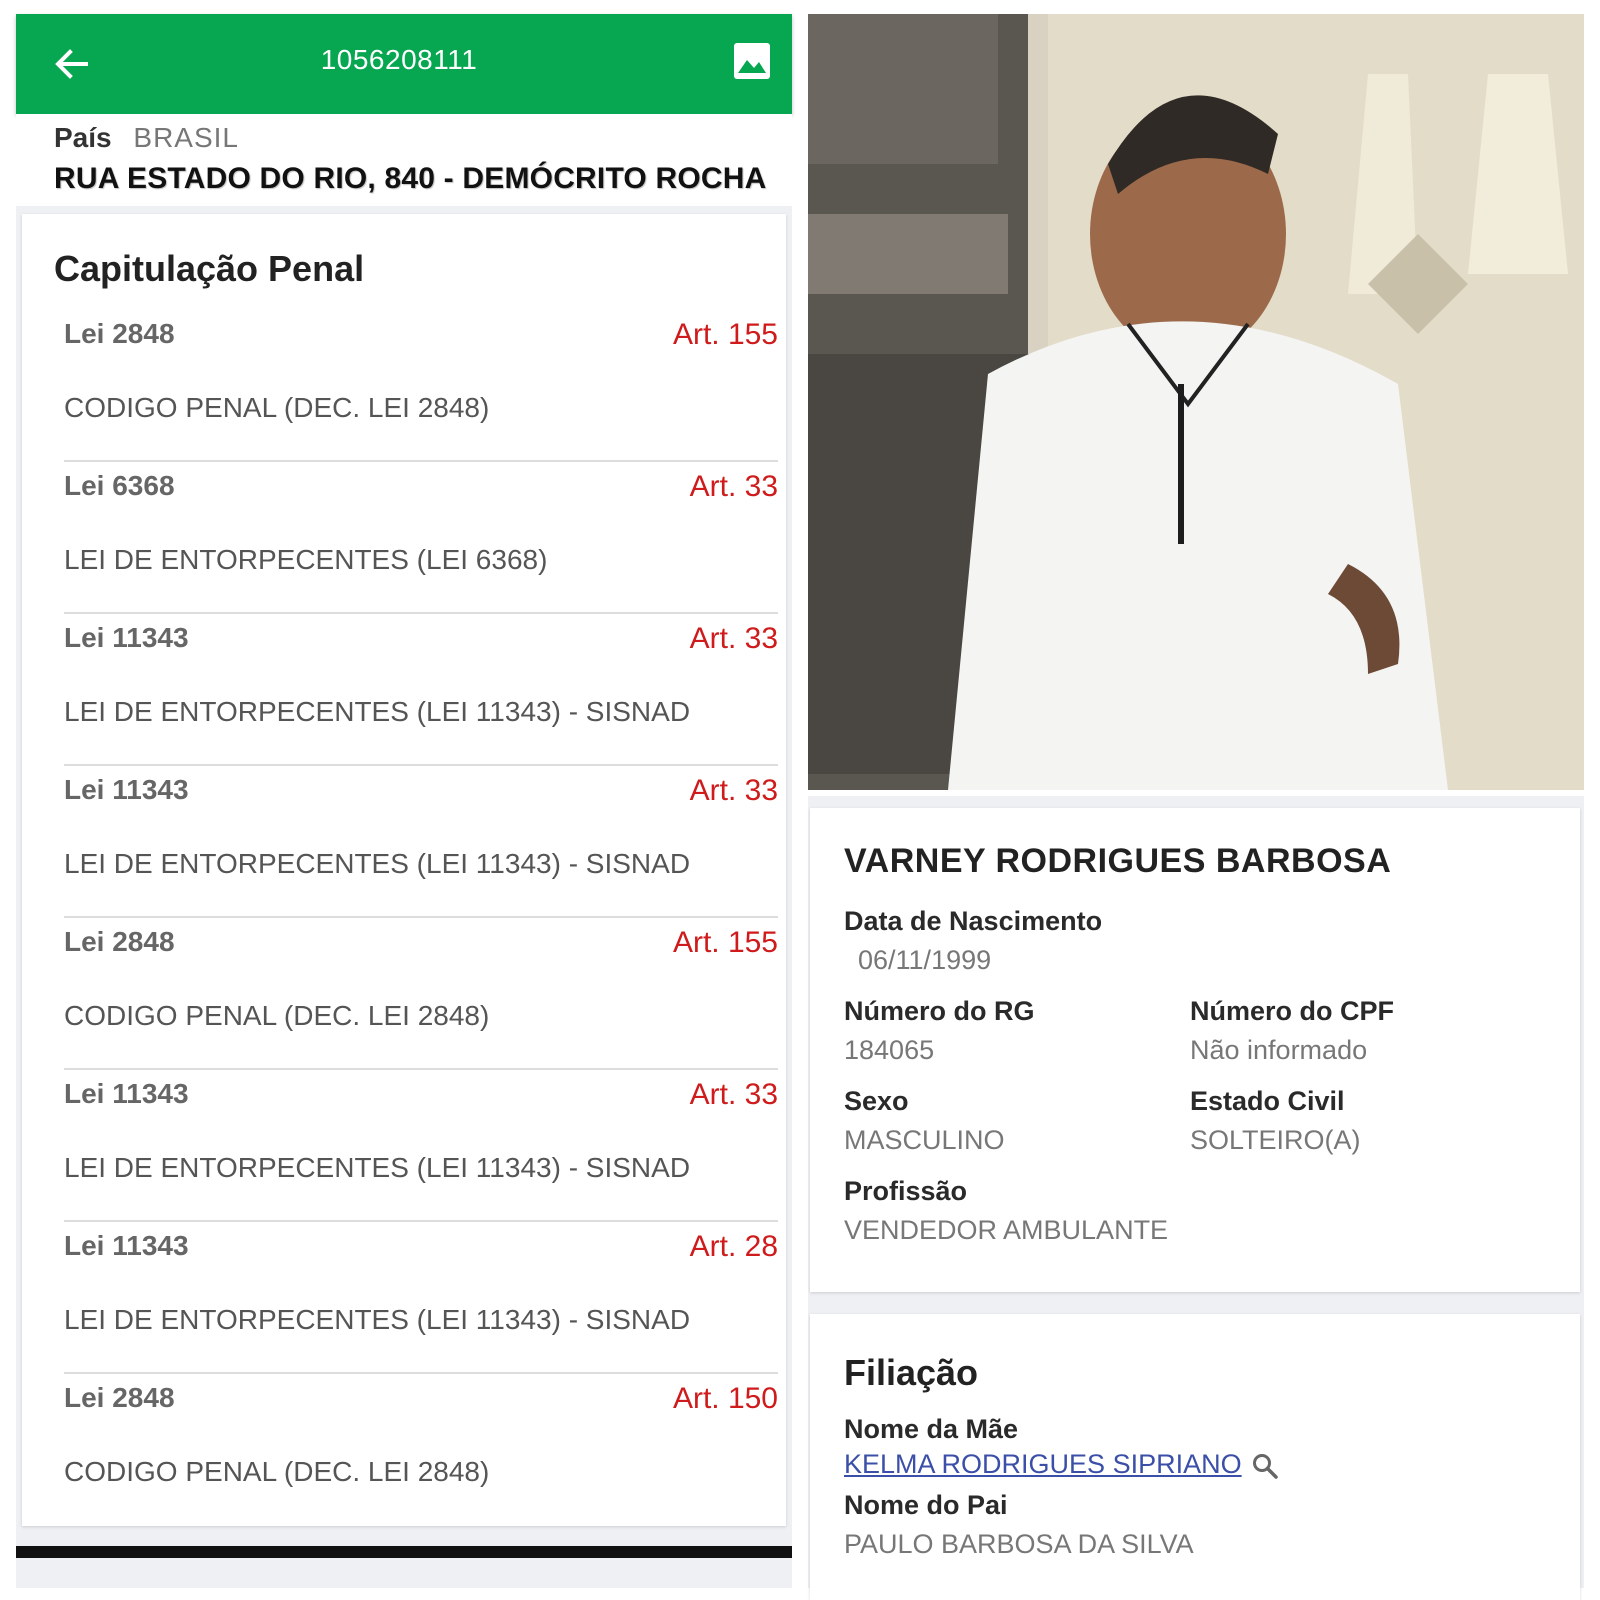  I want to click on country-label: País, so click(83, 137).